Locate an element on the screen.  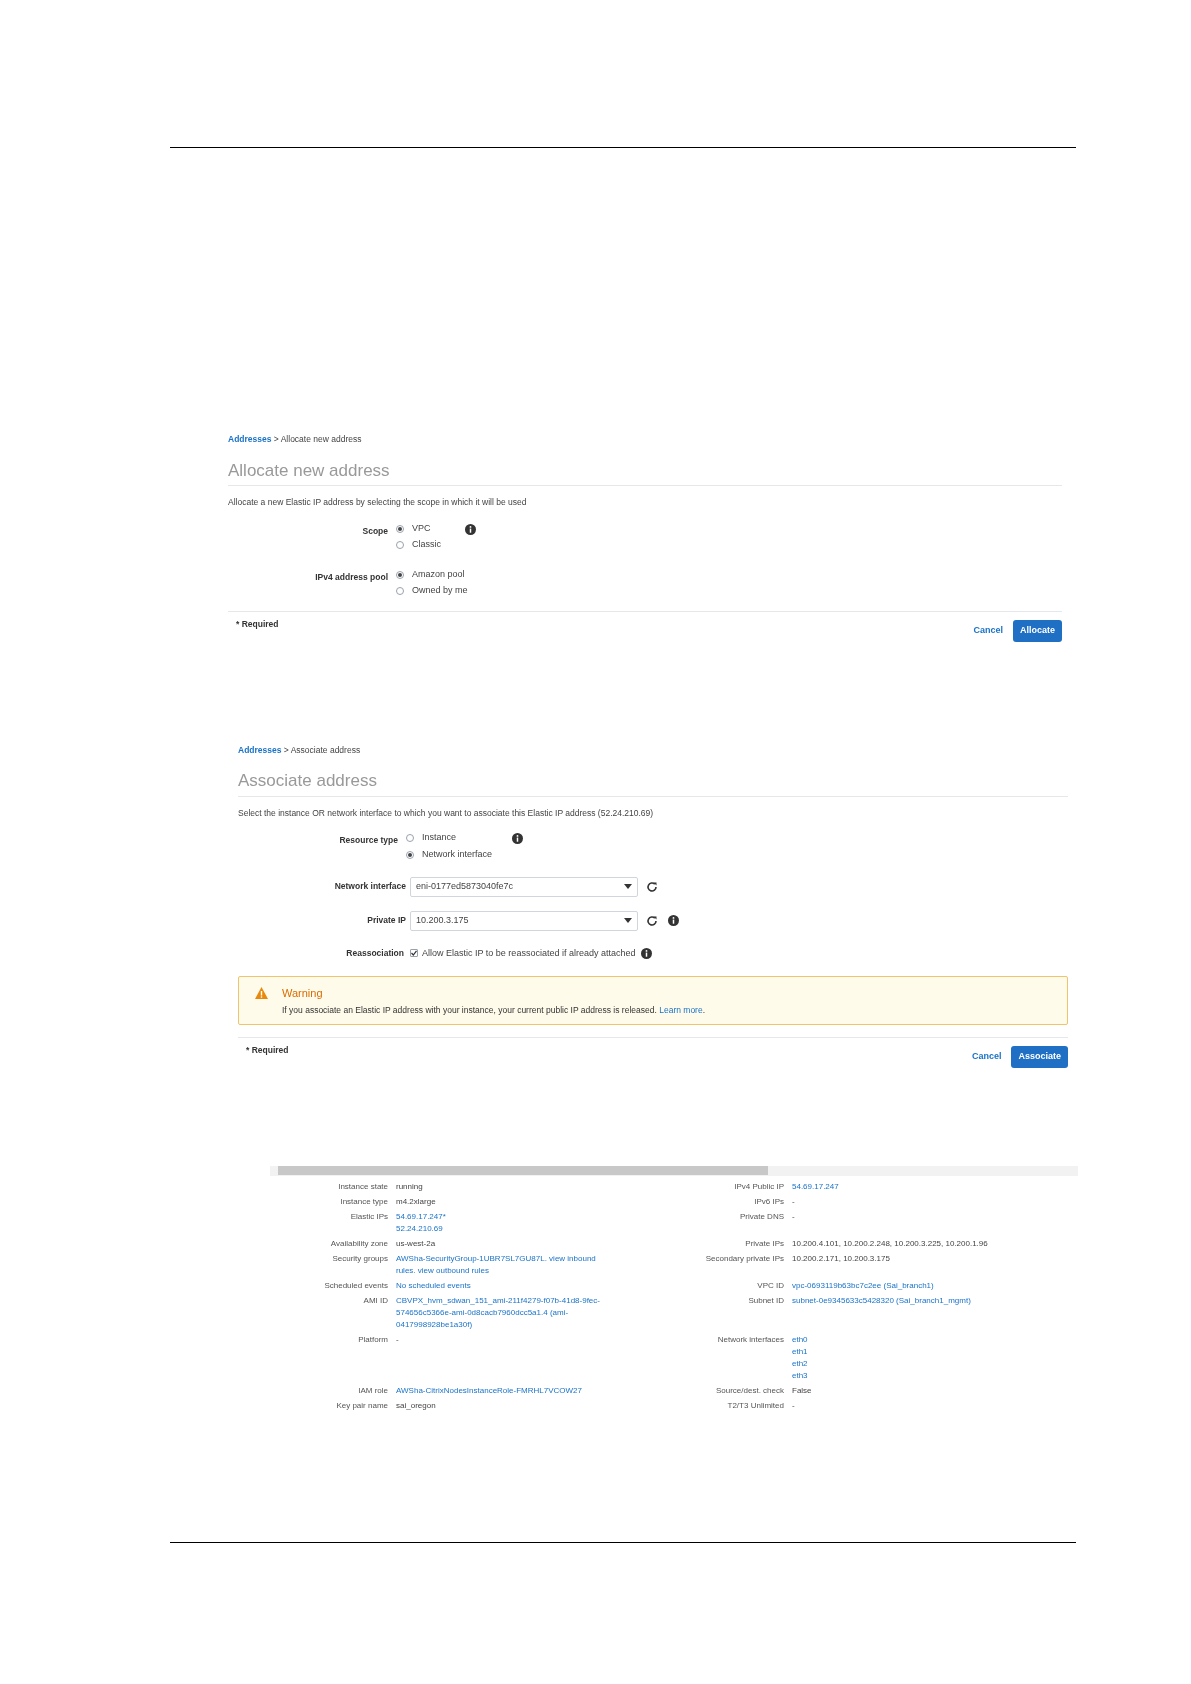
detail-link: 574656c5366e-ami-0d8cacb7960dcc5a1.4 (ami- is located at coordinates (496, 1312).